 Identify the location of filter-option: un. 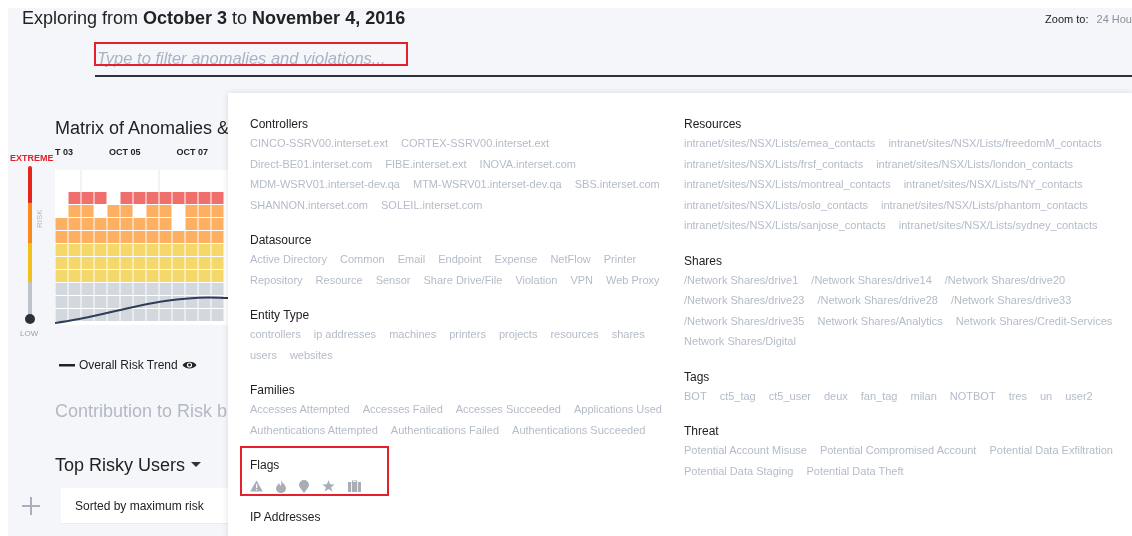
(1046, 395).